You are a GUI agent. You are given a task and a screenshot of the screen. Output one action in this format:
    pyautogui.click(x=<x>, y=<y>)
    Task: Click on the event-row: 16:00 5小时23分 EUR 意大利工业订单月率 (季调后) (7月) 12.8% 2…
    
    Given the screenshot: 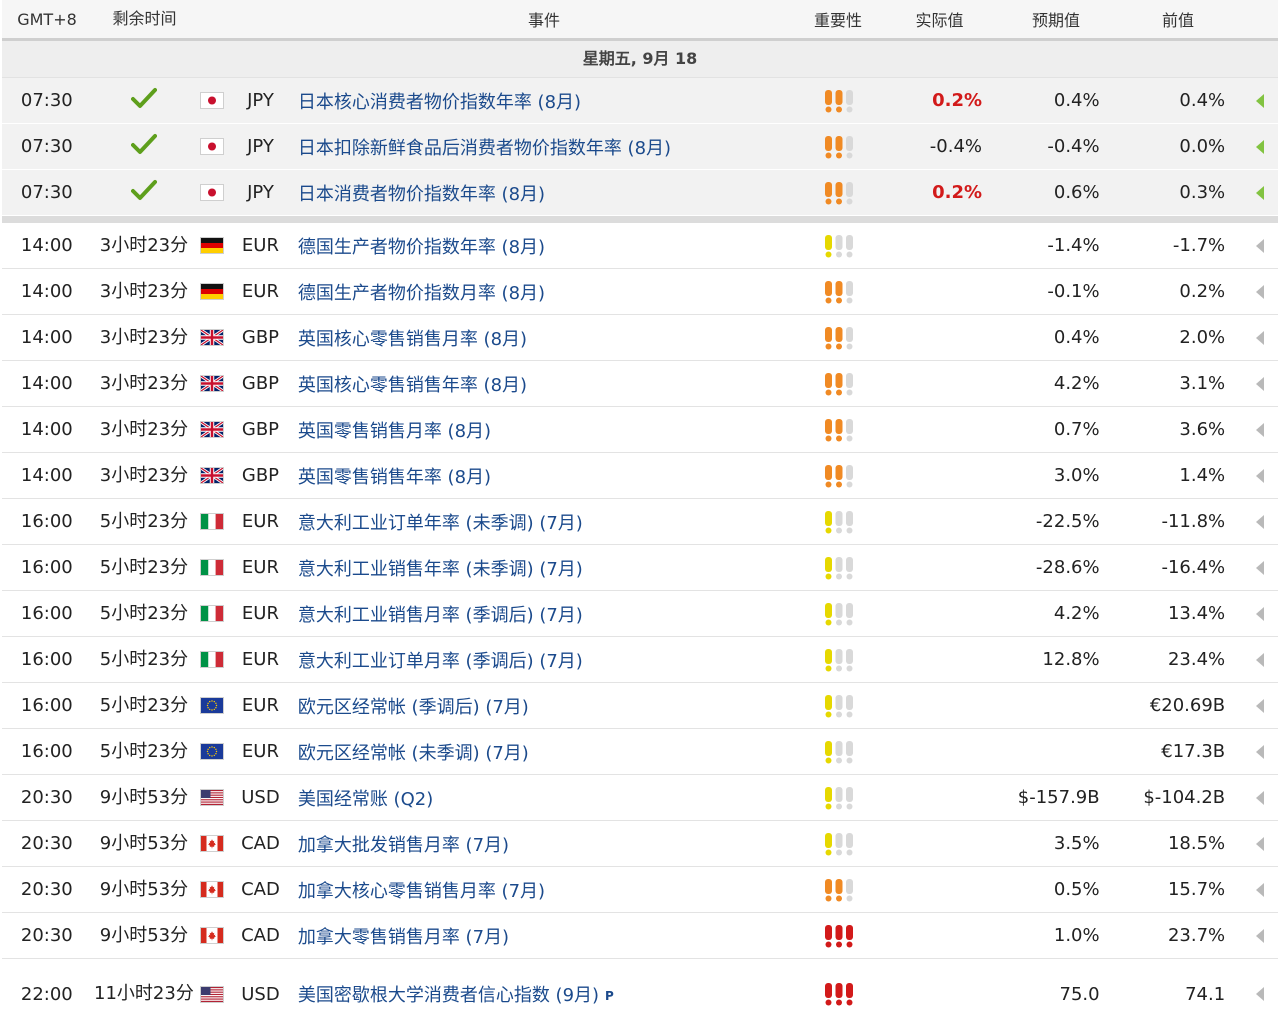 What is the action you would take?
    pyautogui.click(x=640, y=660)
    